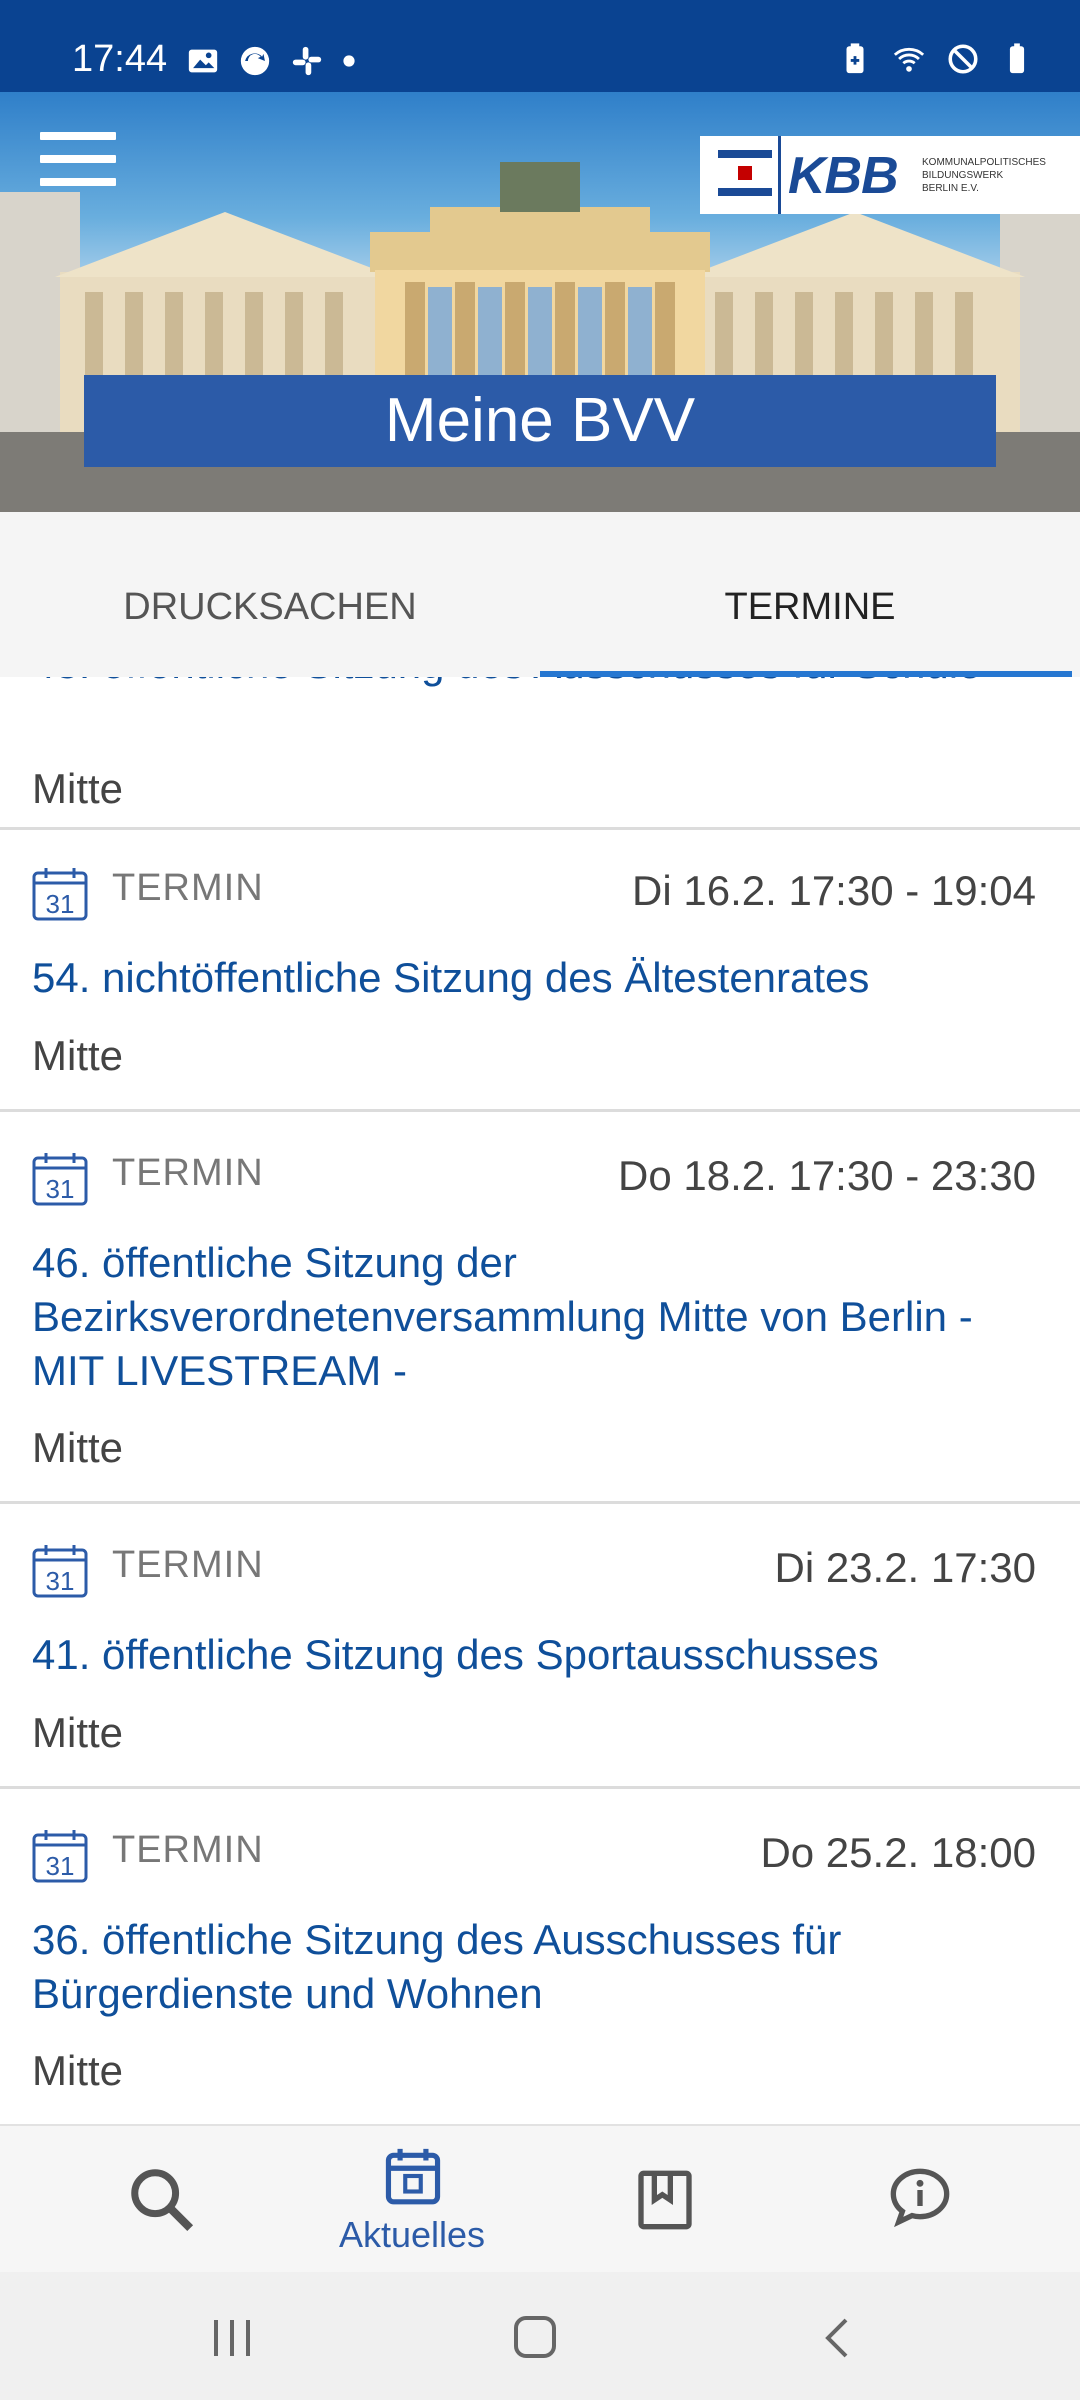 The height and width of the screenshot is (2400, 1080). What do you see at coordinates (855, 58) in the screenshot?
I see `battery-saver-icon` at bounding box center [855, 58].